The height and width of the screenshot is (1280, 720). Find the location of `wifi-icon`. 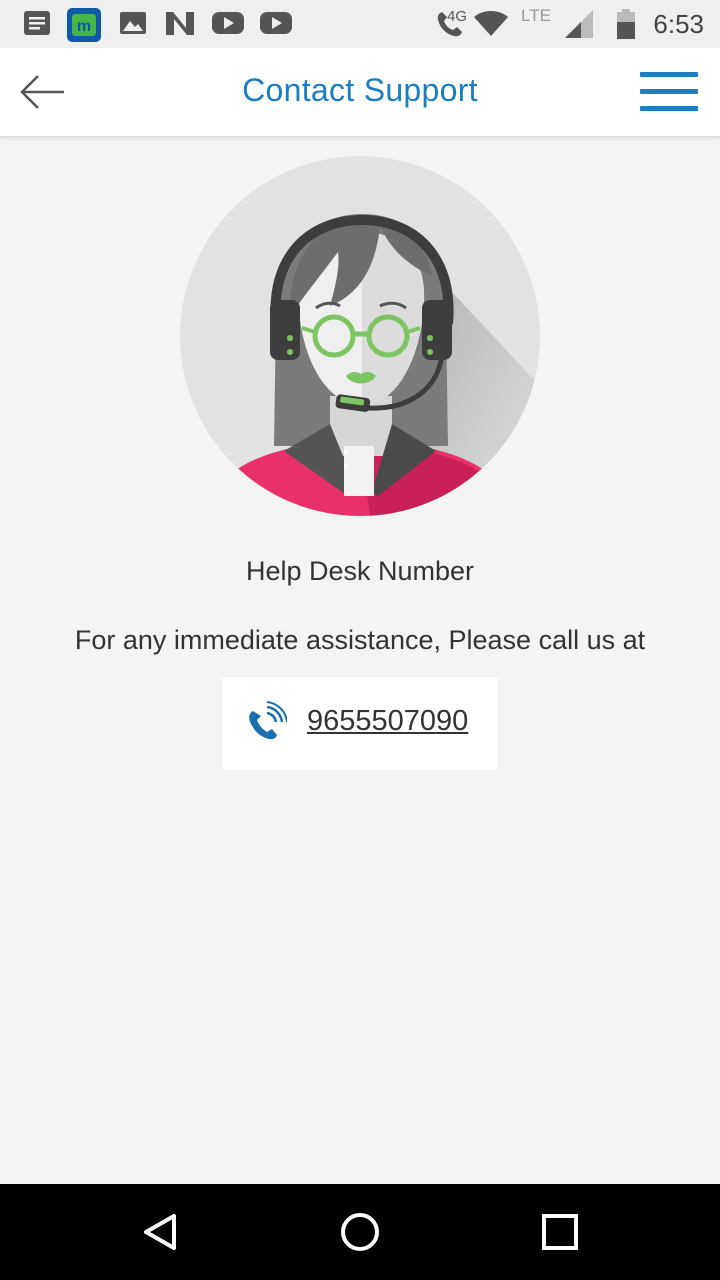

wifi-icon is located at coordinates (491, 23).